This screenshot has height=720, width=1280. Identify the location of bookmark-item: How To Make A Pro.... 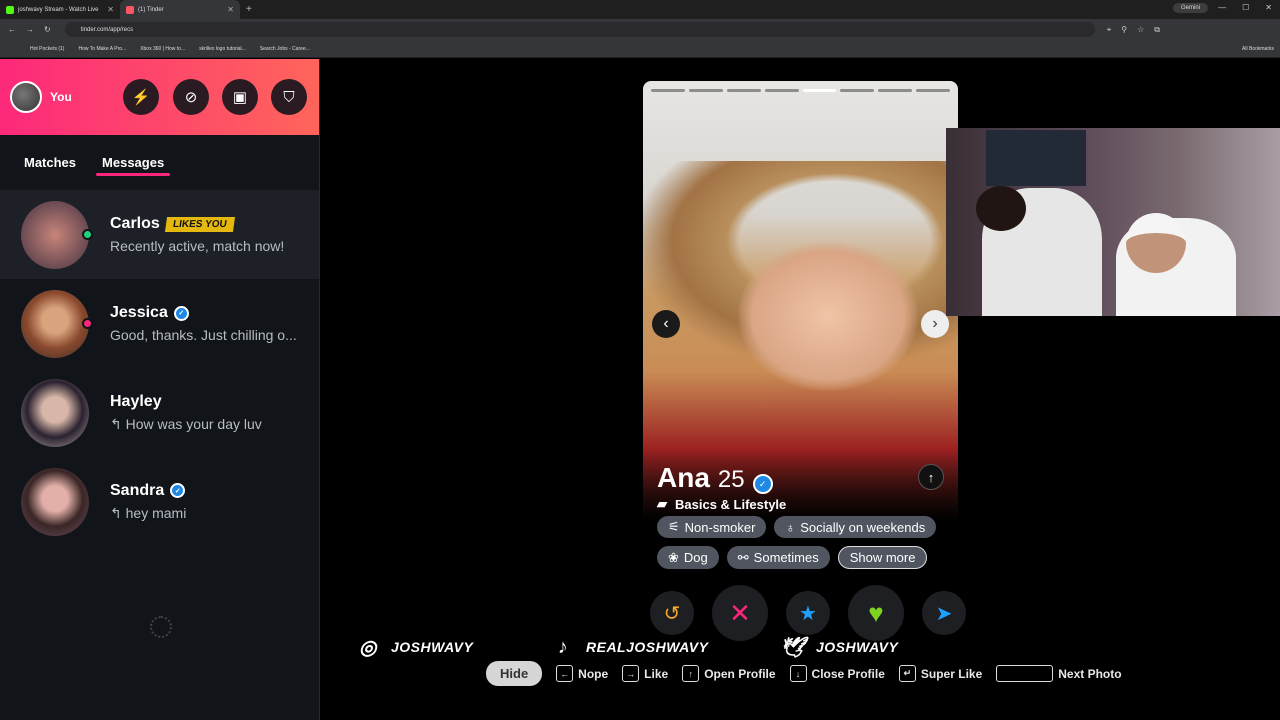
(102, 49).